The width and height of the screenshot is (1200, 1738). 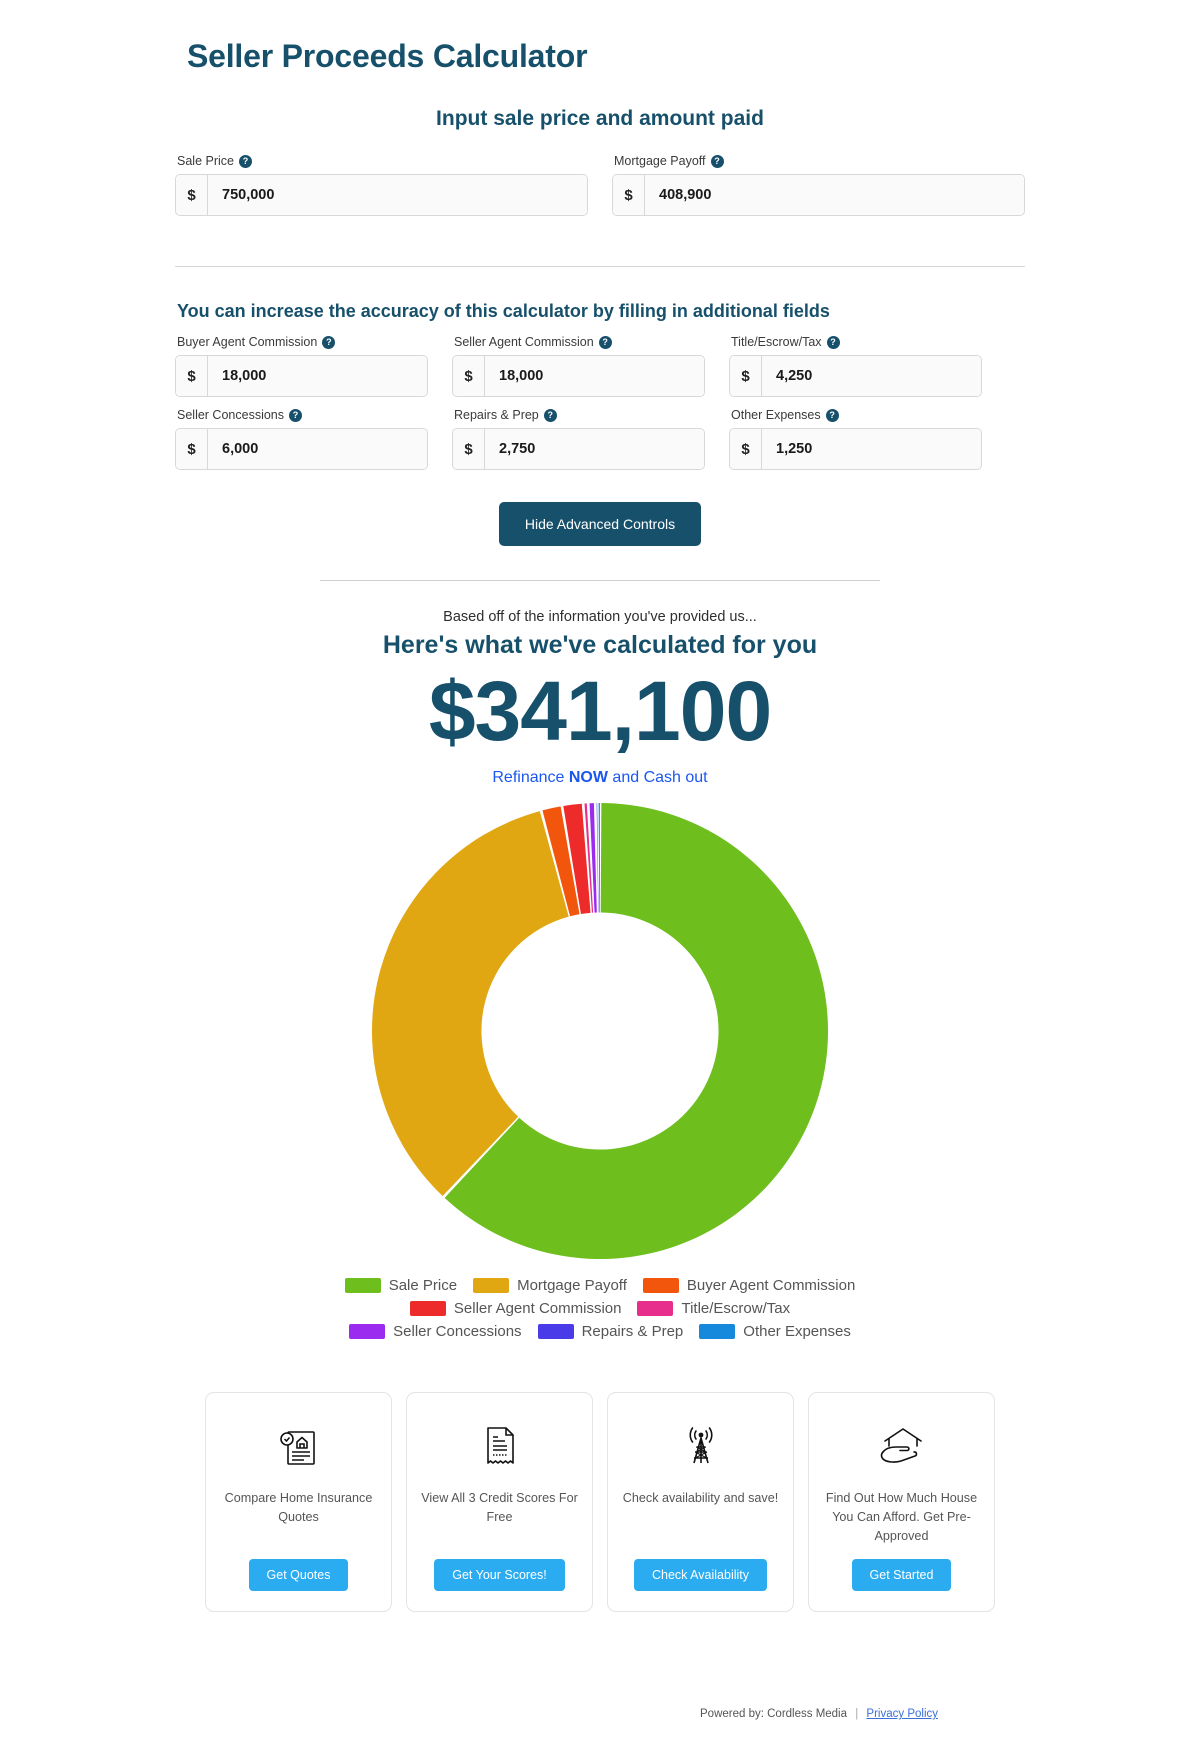 I want to click on currency-addon-seller-concessions: $, so click(x=192, y=449).